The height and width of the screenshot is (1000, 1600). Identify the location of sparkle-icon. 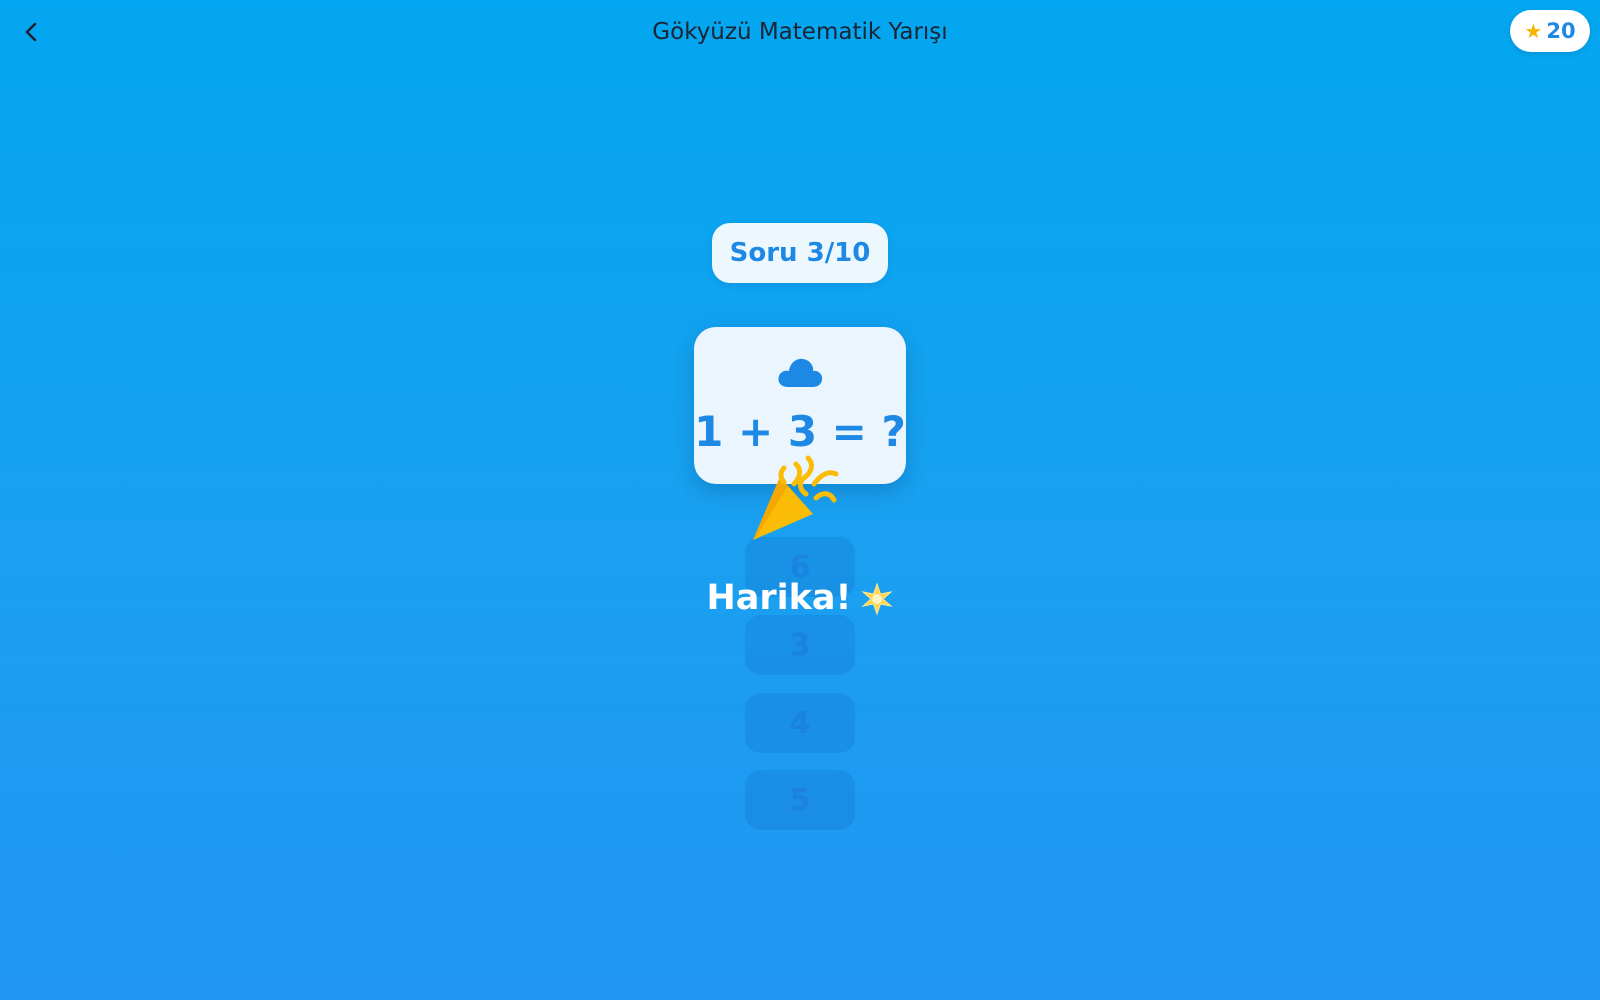
(876, 599).